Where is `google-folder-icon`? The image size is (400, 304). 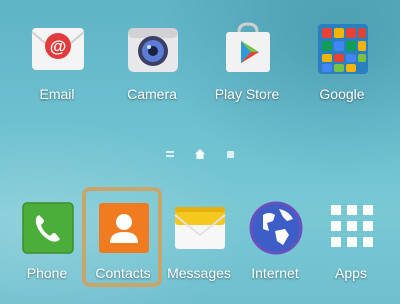
google-folder-icon is located at coordinates (343, 49).